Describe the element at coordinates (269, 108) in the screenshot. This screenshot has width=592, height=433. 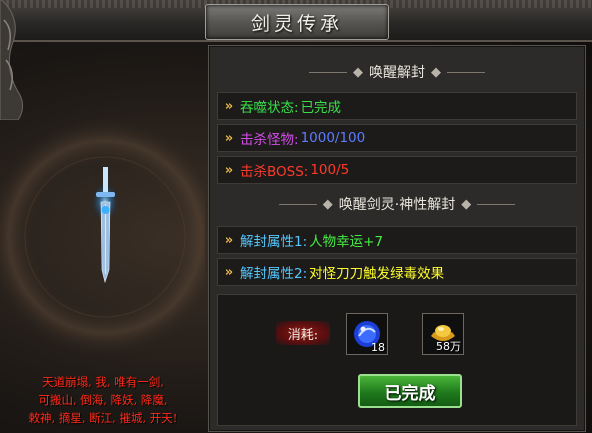
I see `status-label: 吞噬状态:` at that location.